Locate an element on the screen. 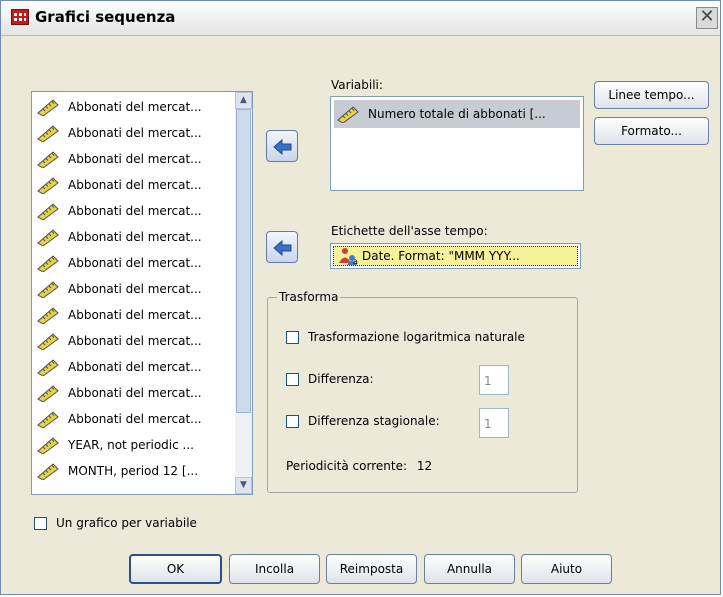  one-chart-per-variable-label: Un grafico per variabile is located at coordinates (126, 523).